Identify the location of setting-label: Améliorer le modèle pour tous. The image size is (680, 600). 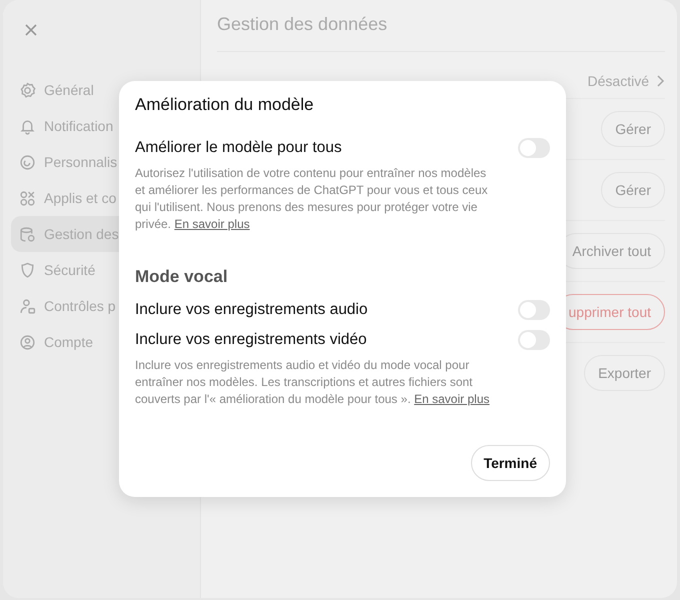
(238, 148).